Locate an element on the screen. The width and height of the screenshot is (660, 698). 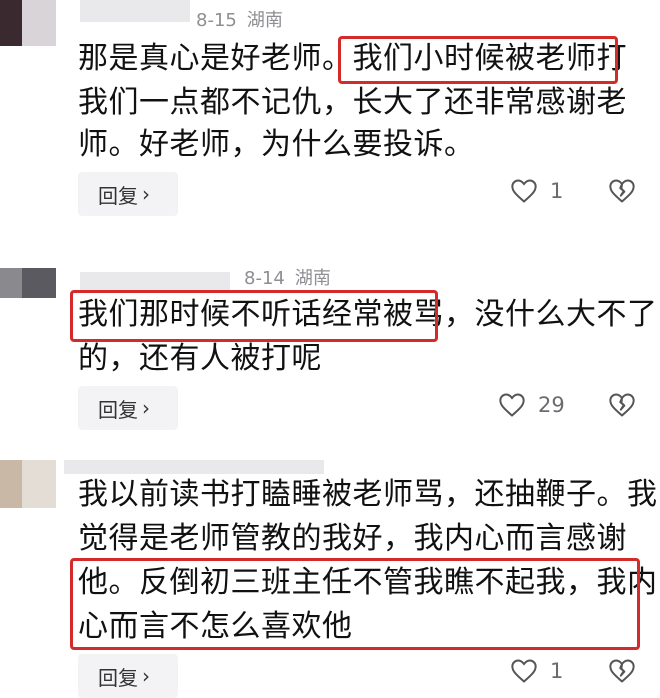
comment-text-line: 师。好老师，为什么要投诉。 is located at coordinates (276, 144).